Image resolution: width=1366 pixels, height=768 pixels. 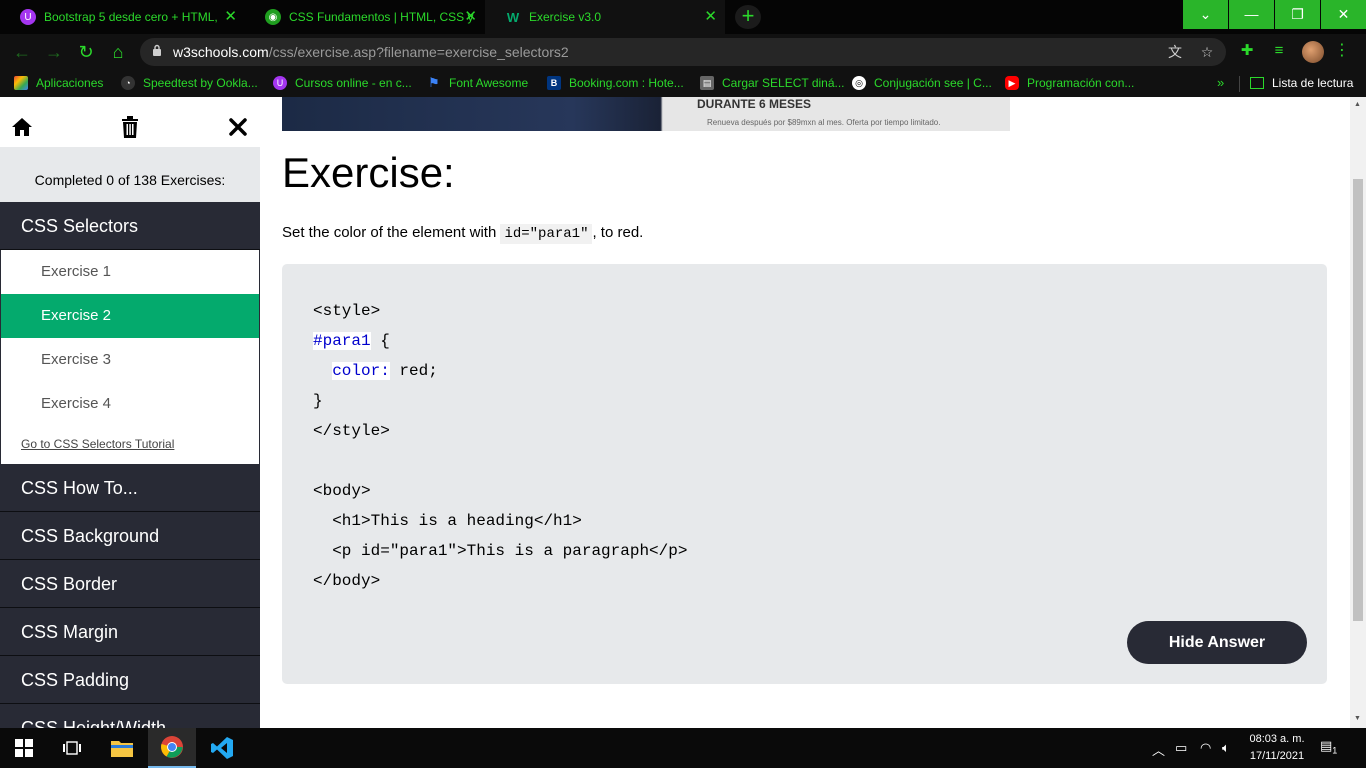 What do you see at coordinates (130, 226) in the screenshot?
I see `category-css-selectors: CSS Selectors` at bounding box center [130, 226].